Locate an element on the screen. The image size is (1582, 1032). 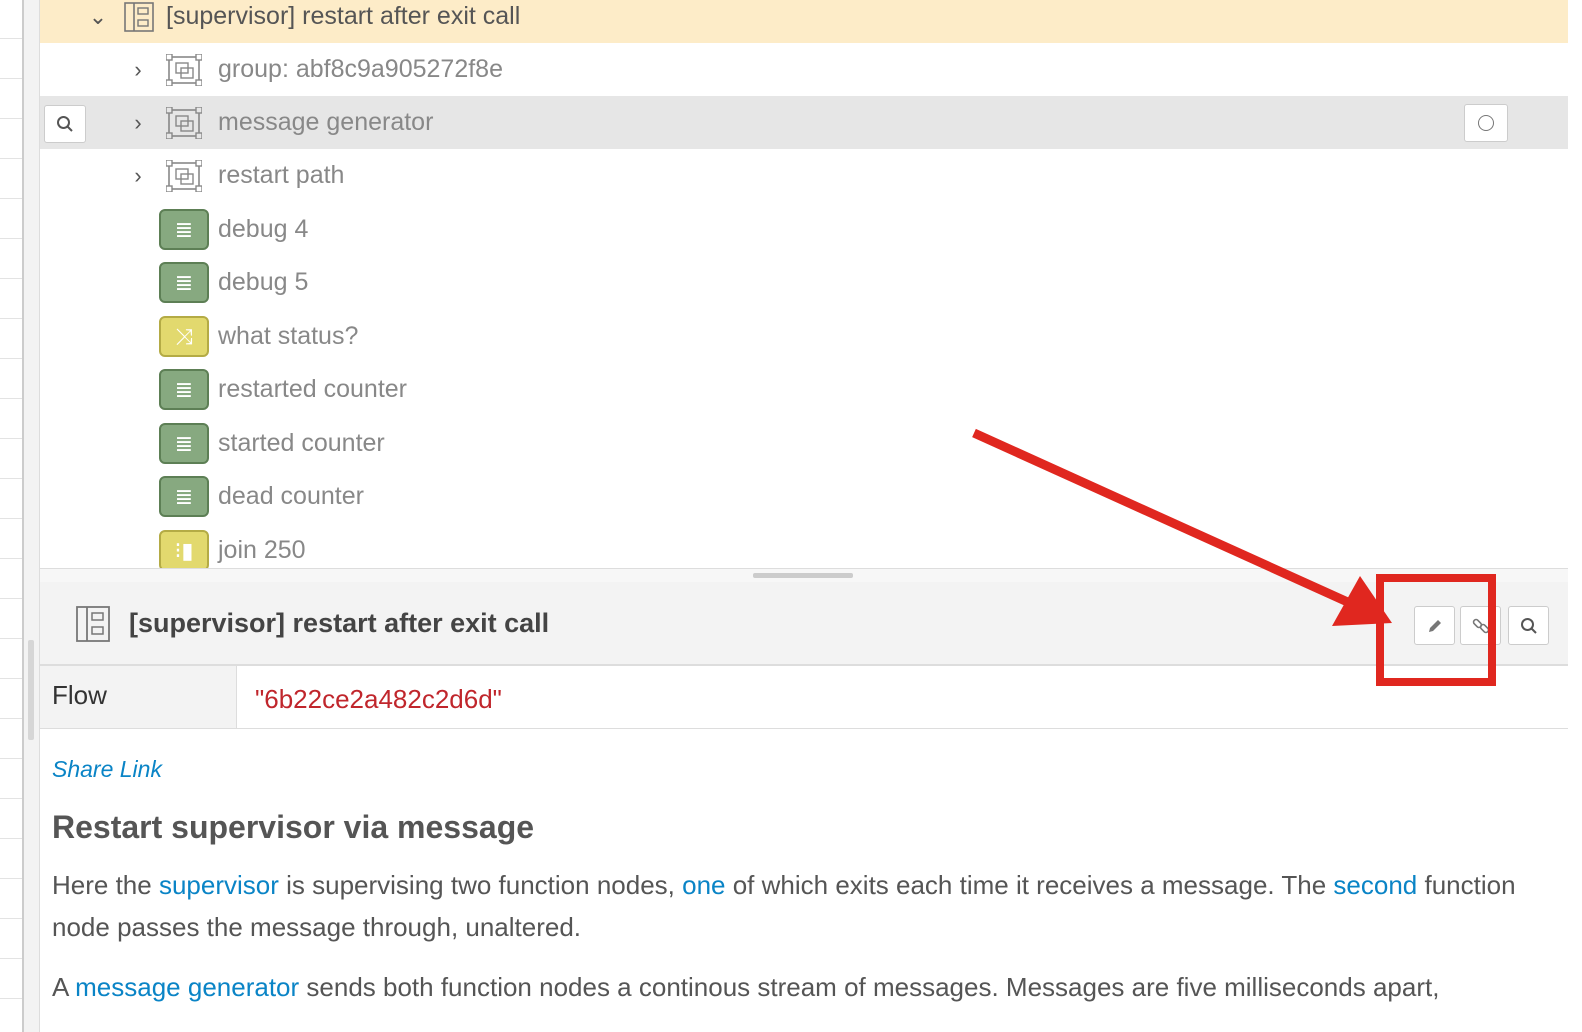
node-link-message-generator: message generator is located at coordinates (187, 987).